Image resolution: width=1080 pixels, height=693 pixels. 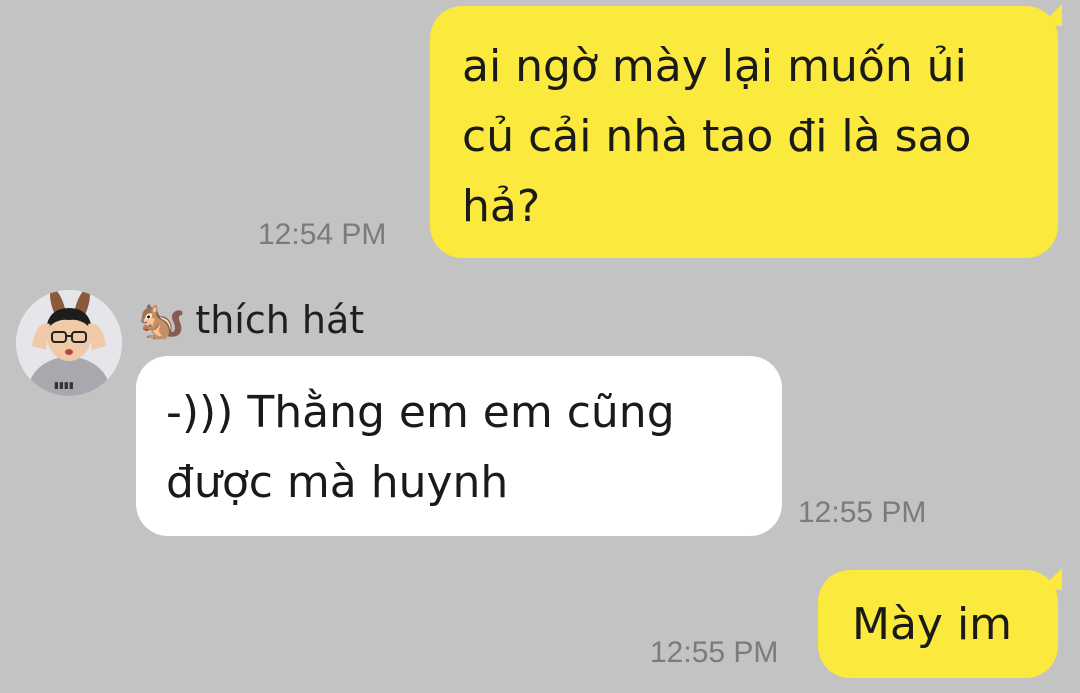 I want to click on message-text-line: củ cải nhà tao đi là sao, so click(x=717, y=136).